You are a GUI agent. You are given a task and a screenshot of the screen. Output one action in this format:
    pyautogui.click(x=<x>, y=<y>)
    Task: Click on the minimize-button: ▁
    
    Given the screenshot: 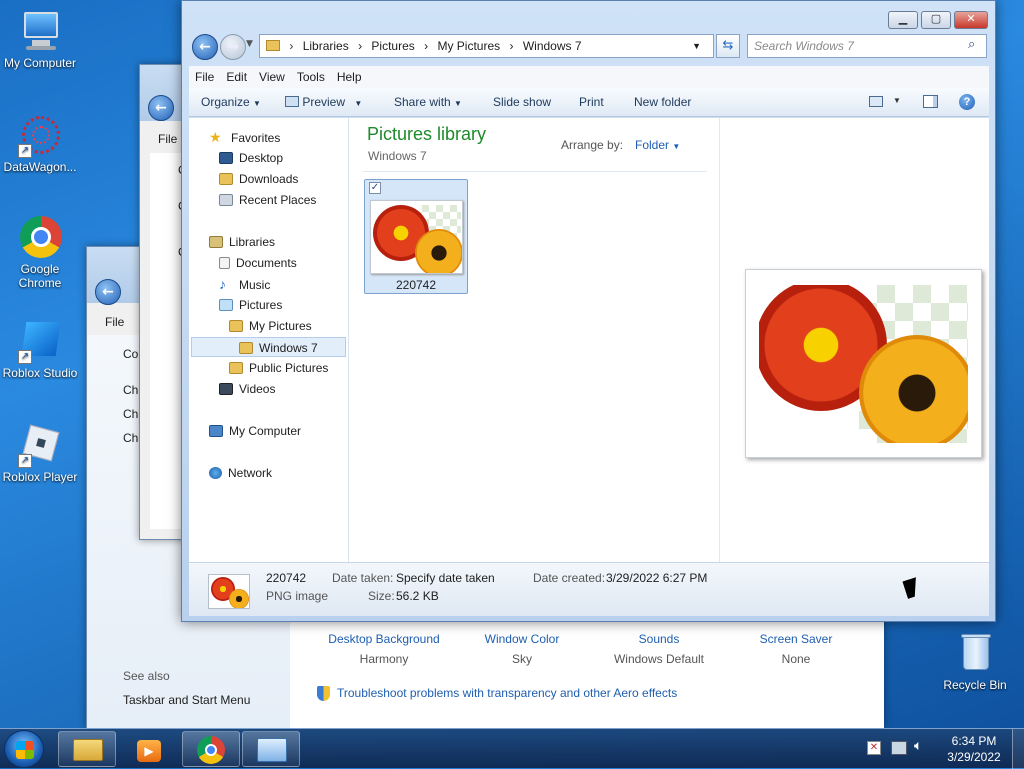 What is the action you would take?
    pyautogui.click(x=903, y=20)
    